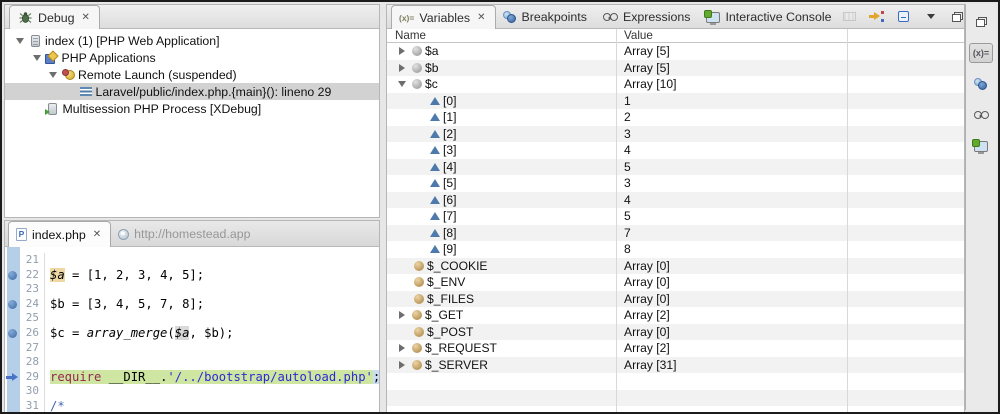  What do you see at coordinates (25, 405) in the screenshot?
I see `gutter: 31` at bounding box center [25, 405].